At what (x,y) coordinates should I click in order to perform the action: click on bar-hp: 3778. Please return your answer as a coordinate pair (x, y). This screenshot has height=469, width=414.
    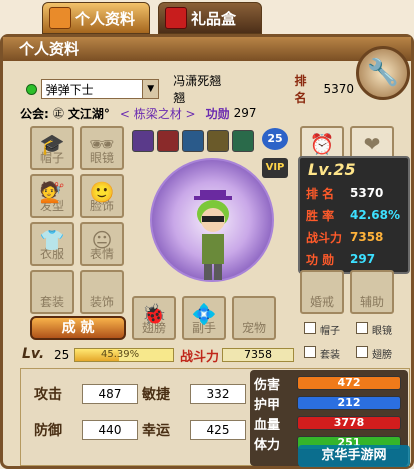
    Looking at the image, I should click on (349, 423).